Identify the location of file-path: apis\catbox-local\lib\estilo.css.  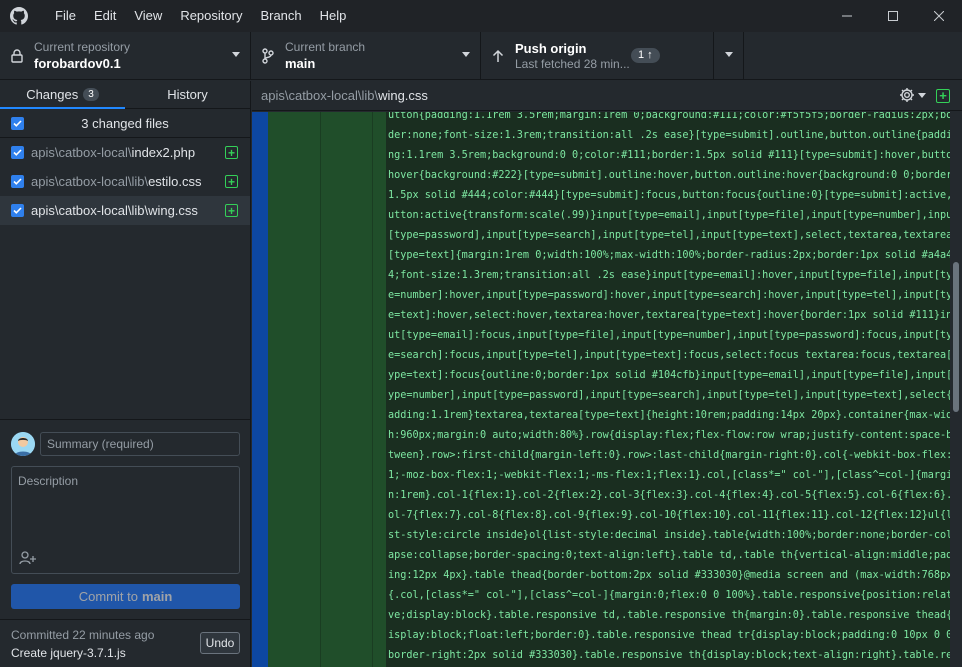
(116, 181).